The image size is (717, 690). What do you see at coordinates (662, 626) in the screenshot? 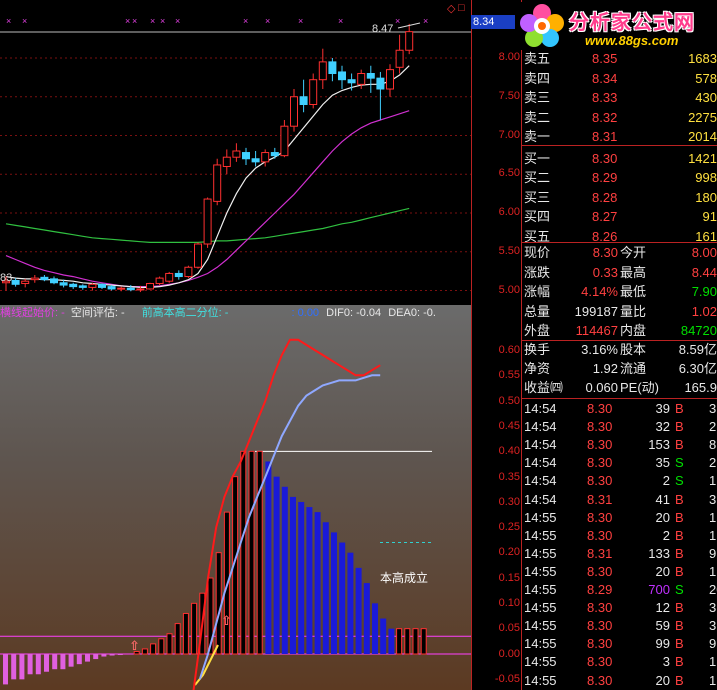
I see `trade-volume: 59` at bounding box center [662, 626].